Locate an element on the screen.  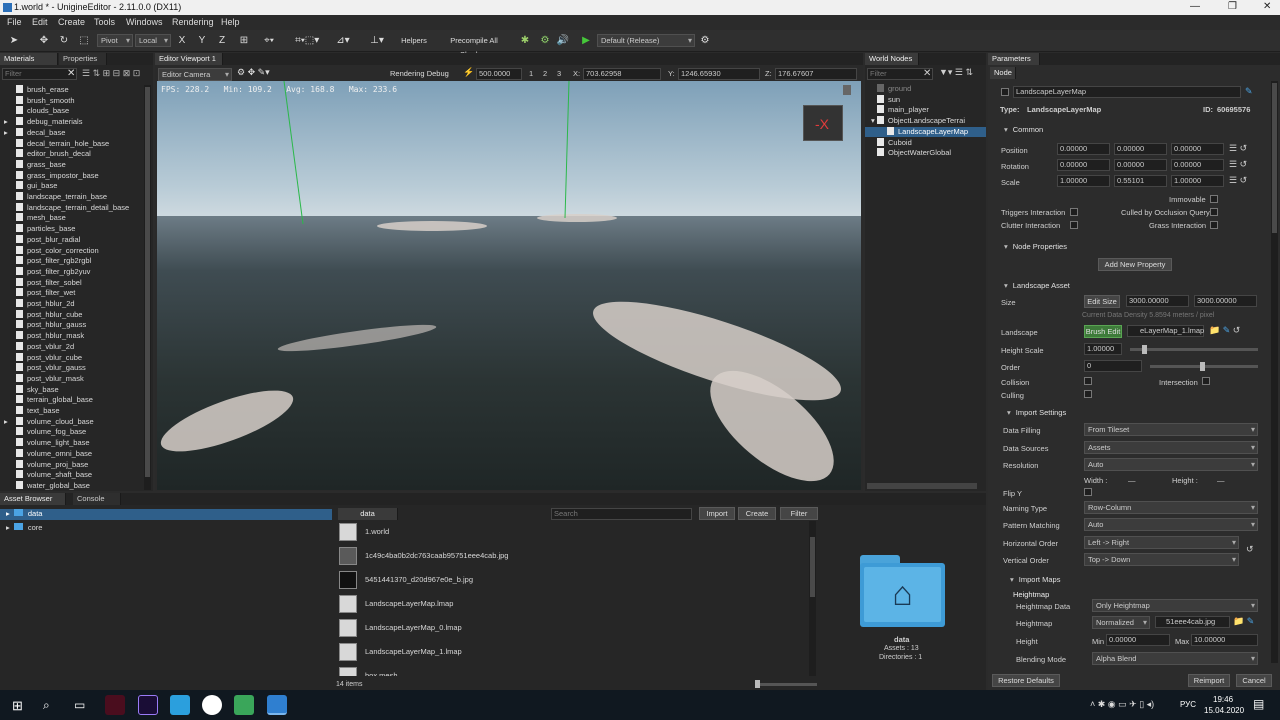
edit-size-button: Edit Size is located at coordinates (1102, 301).